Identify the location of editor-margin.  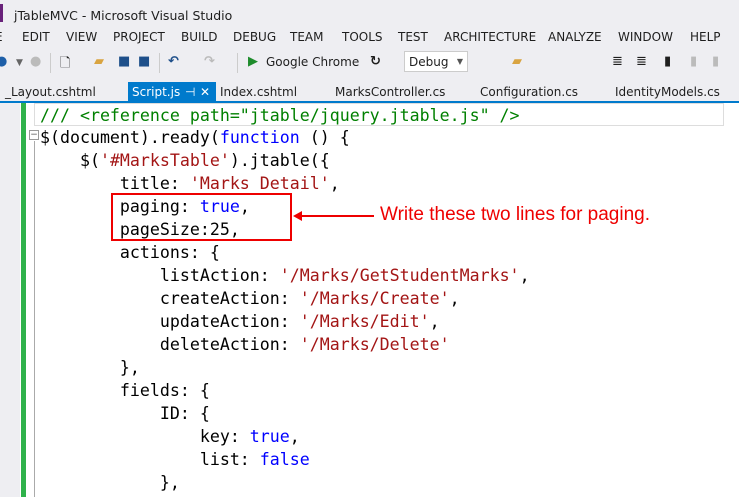
(10, 300).